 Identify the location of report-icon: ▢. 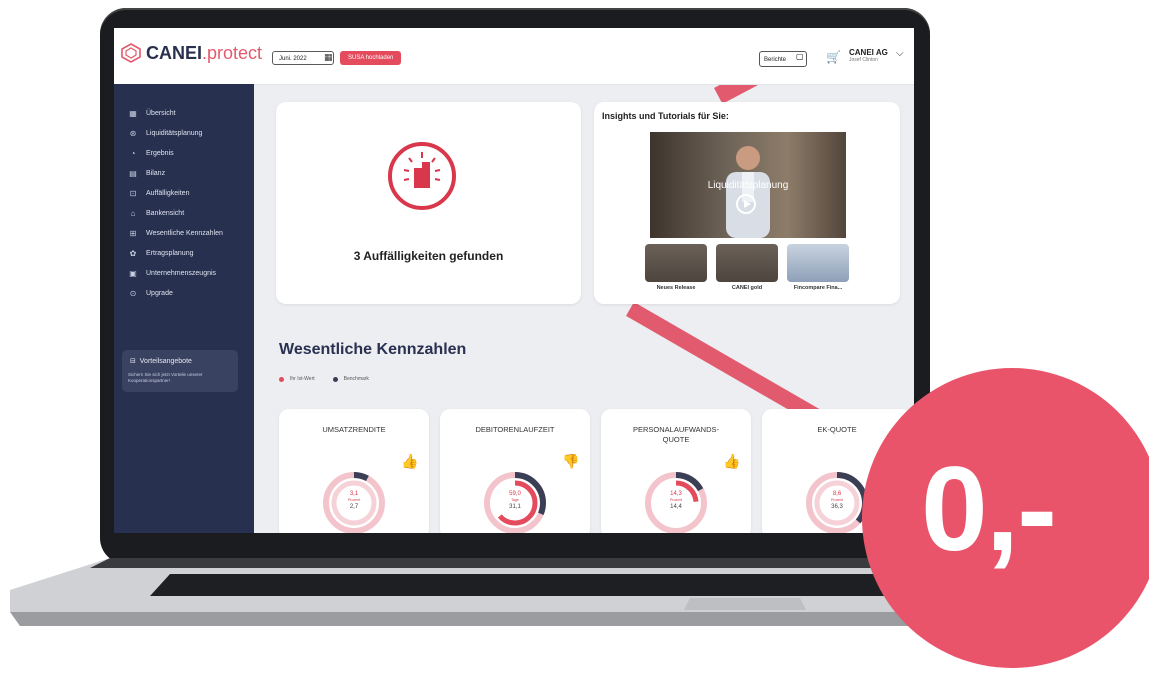
(800, 56).